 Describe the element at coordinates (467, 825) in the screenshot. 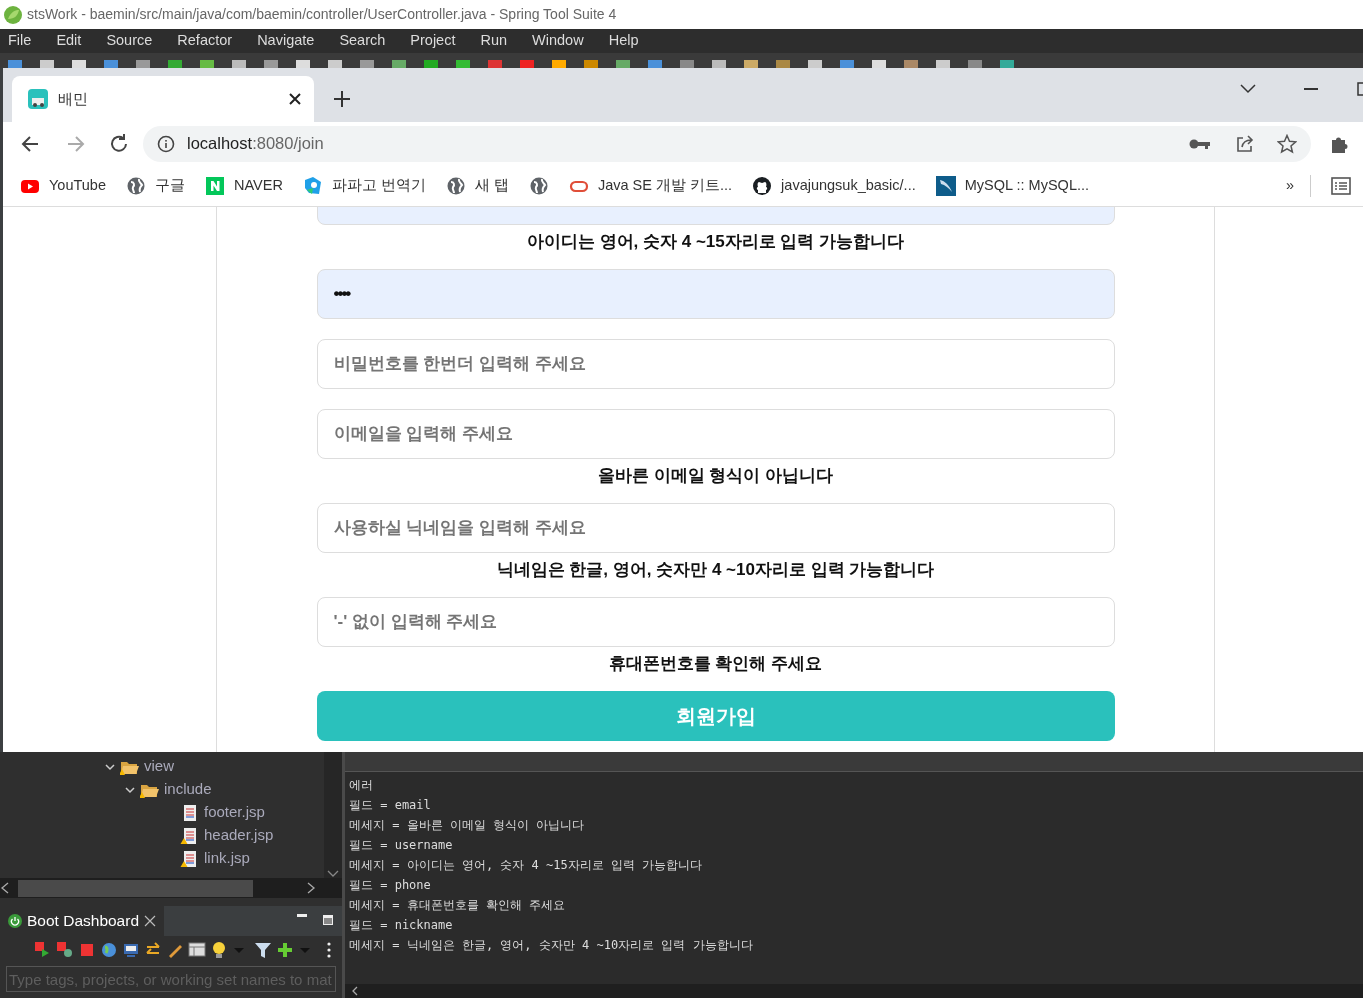

I see `console-line: 메세지 = 올바른 이메일 형식이 아닙니다` at that location.